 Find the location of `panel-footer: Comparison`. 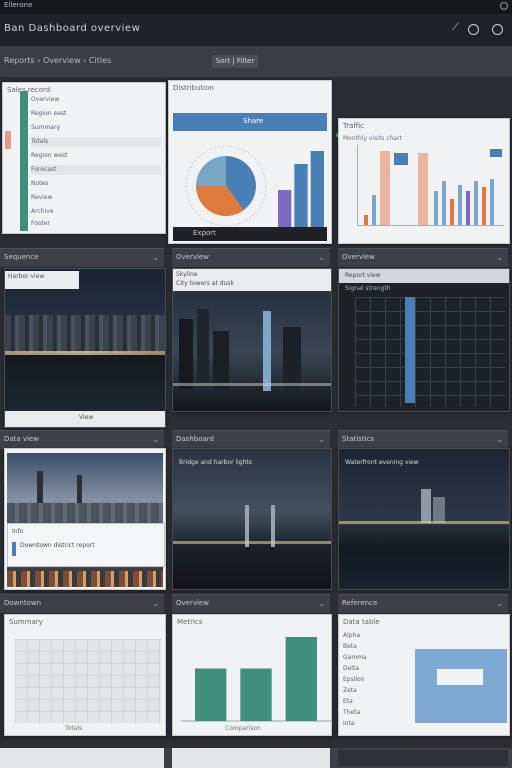

panel-footer: Comparison is located at coordinates (243, 728).